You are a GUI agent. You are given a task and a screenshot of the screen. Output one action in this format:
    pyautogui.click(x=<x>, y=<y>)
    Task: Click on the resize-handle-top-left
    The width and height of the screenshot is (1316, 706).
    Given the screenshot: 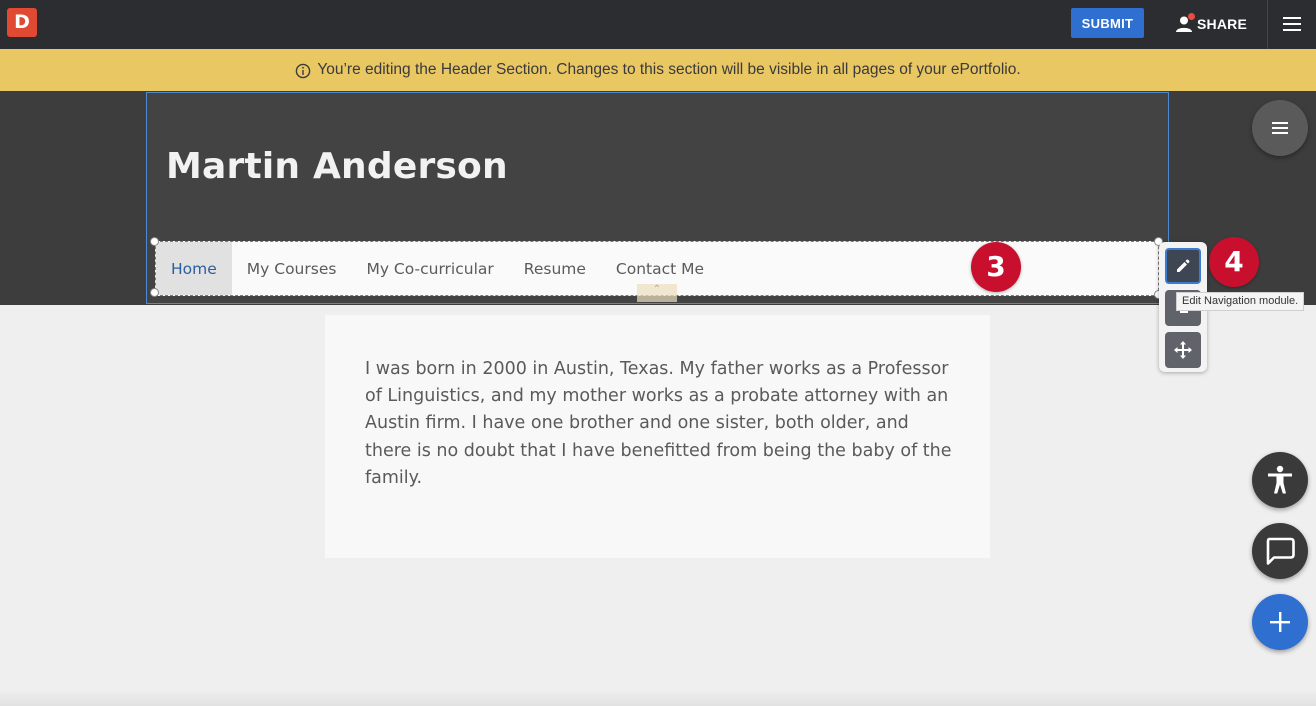 What is the action you would take?
    pyautogui.click(x=154, y=241)
    